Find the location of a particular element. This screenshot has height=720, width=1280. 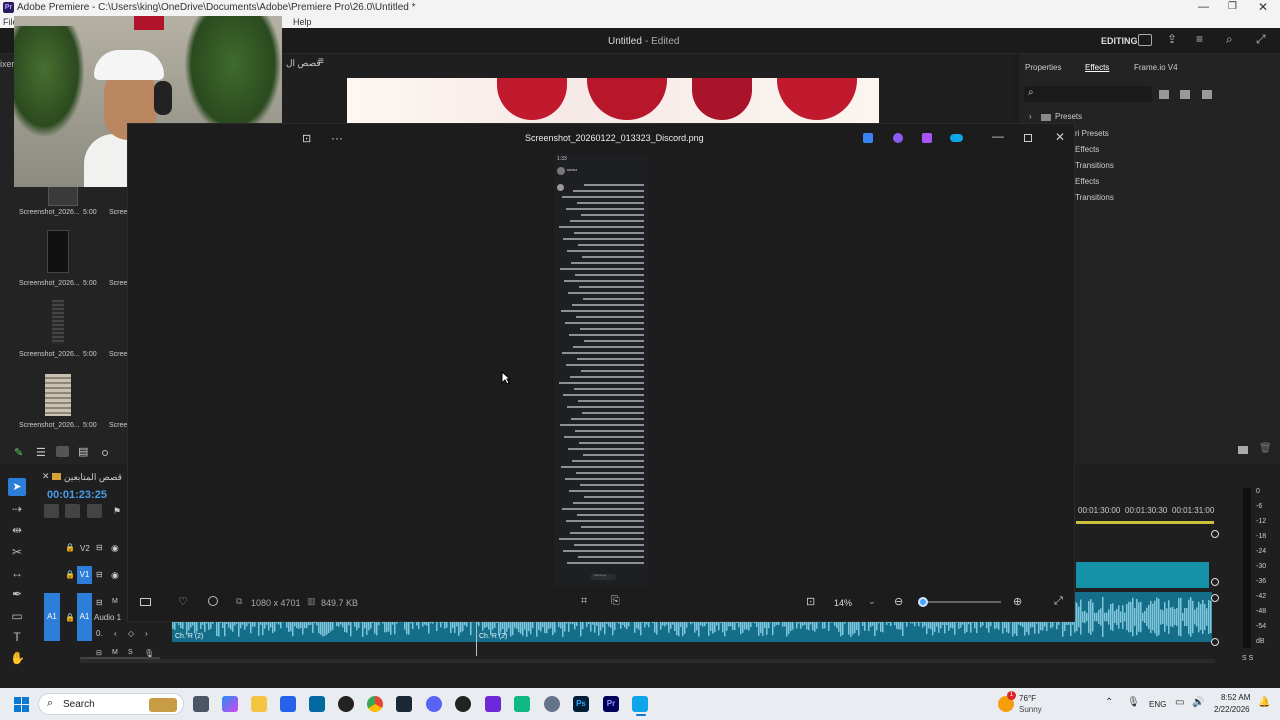

list-view-icon: ☰ is located at coordinates (41, 452).